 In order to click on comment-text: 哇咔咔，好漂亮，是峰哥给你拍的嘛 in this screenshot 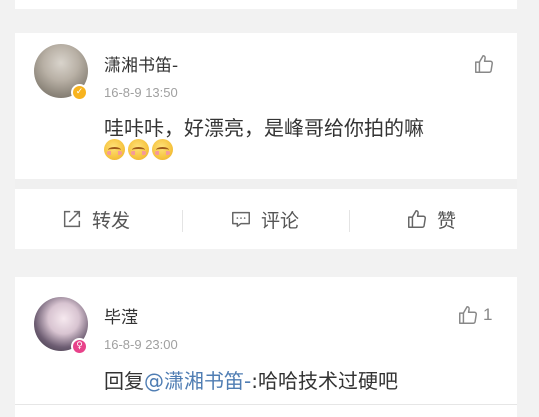, I will do `click(264, 128)`.